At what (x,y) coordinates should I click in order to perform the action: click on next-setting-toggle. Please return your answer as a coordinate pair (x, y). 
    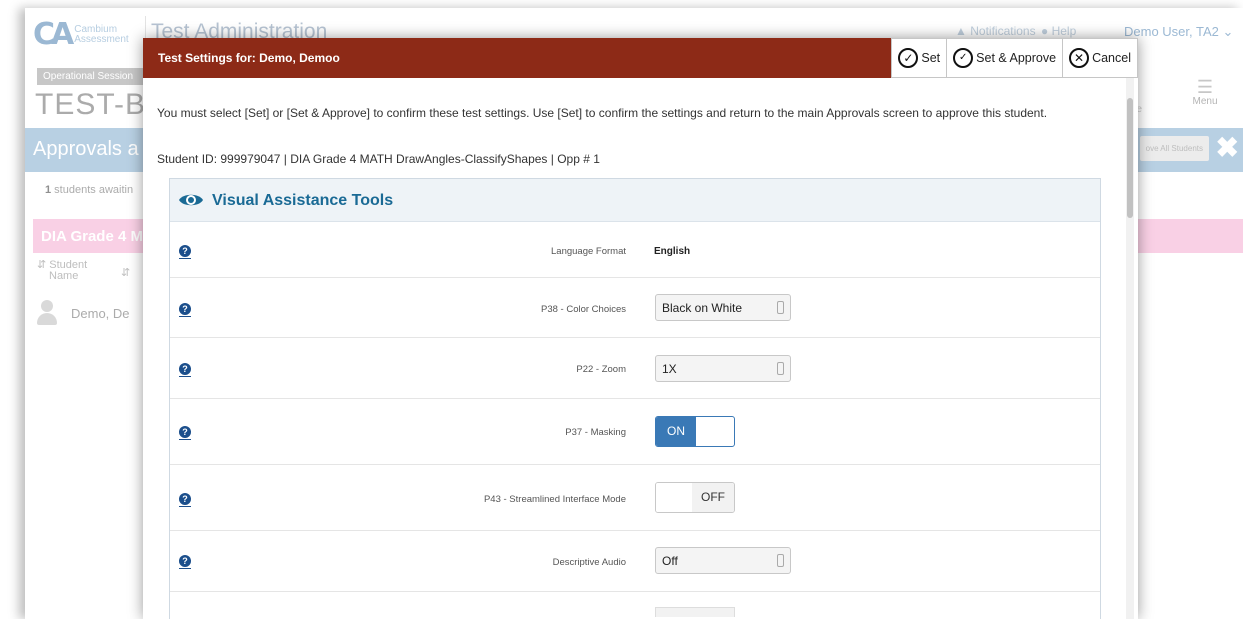
    Looking at the image, I should click on (695, 612).